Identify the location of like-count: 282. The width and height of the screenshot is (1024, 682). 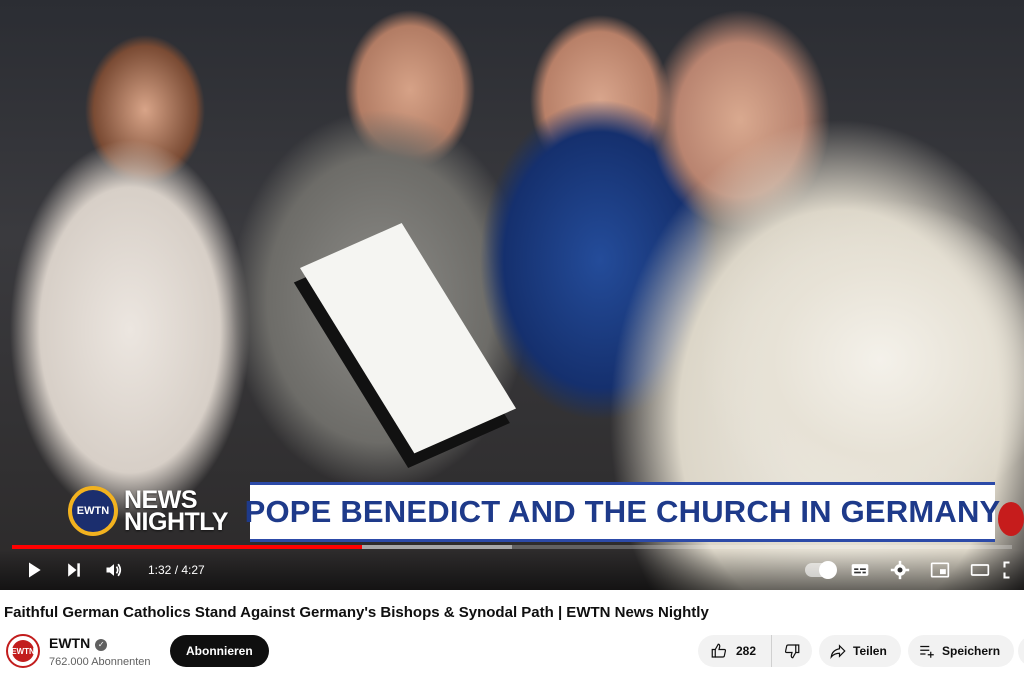
(746, 651).